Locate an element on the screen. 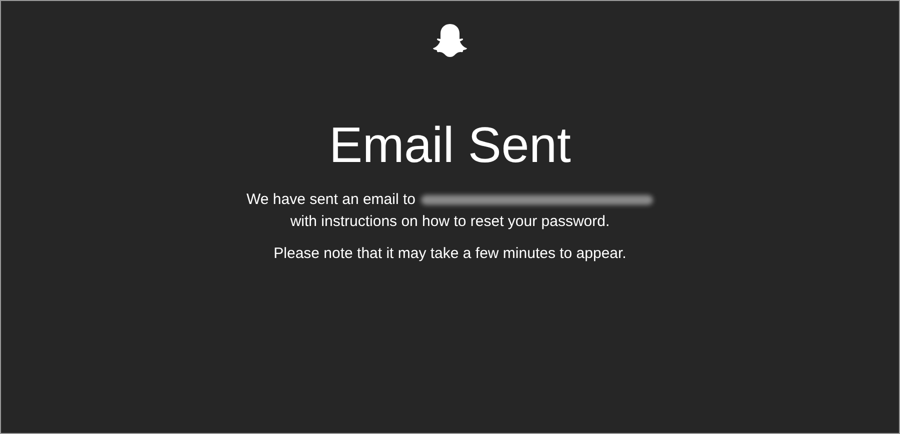 This screenshot has height=434, width=900. note-text: Please note that it may take a few minutes to appear. is located at coordinates (450, 254).